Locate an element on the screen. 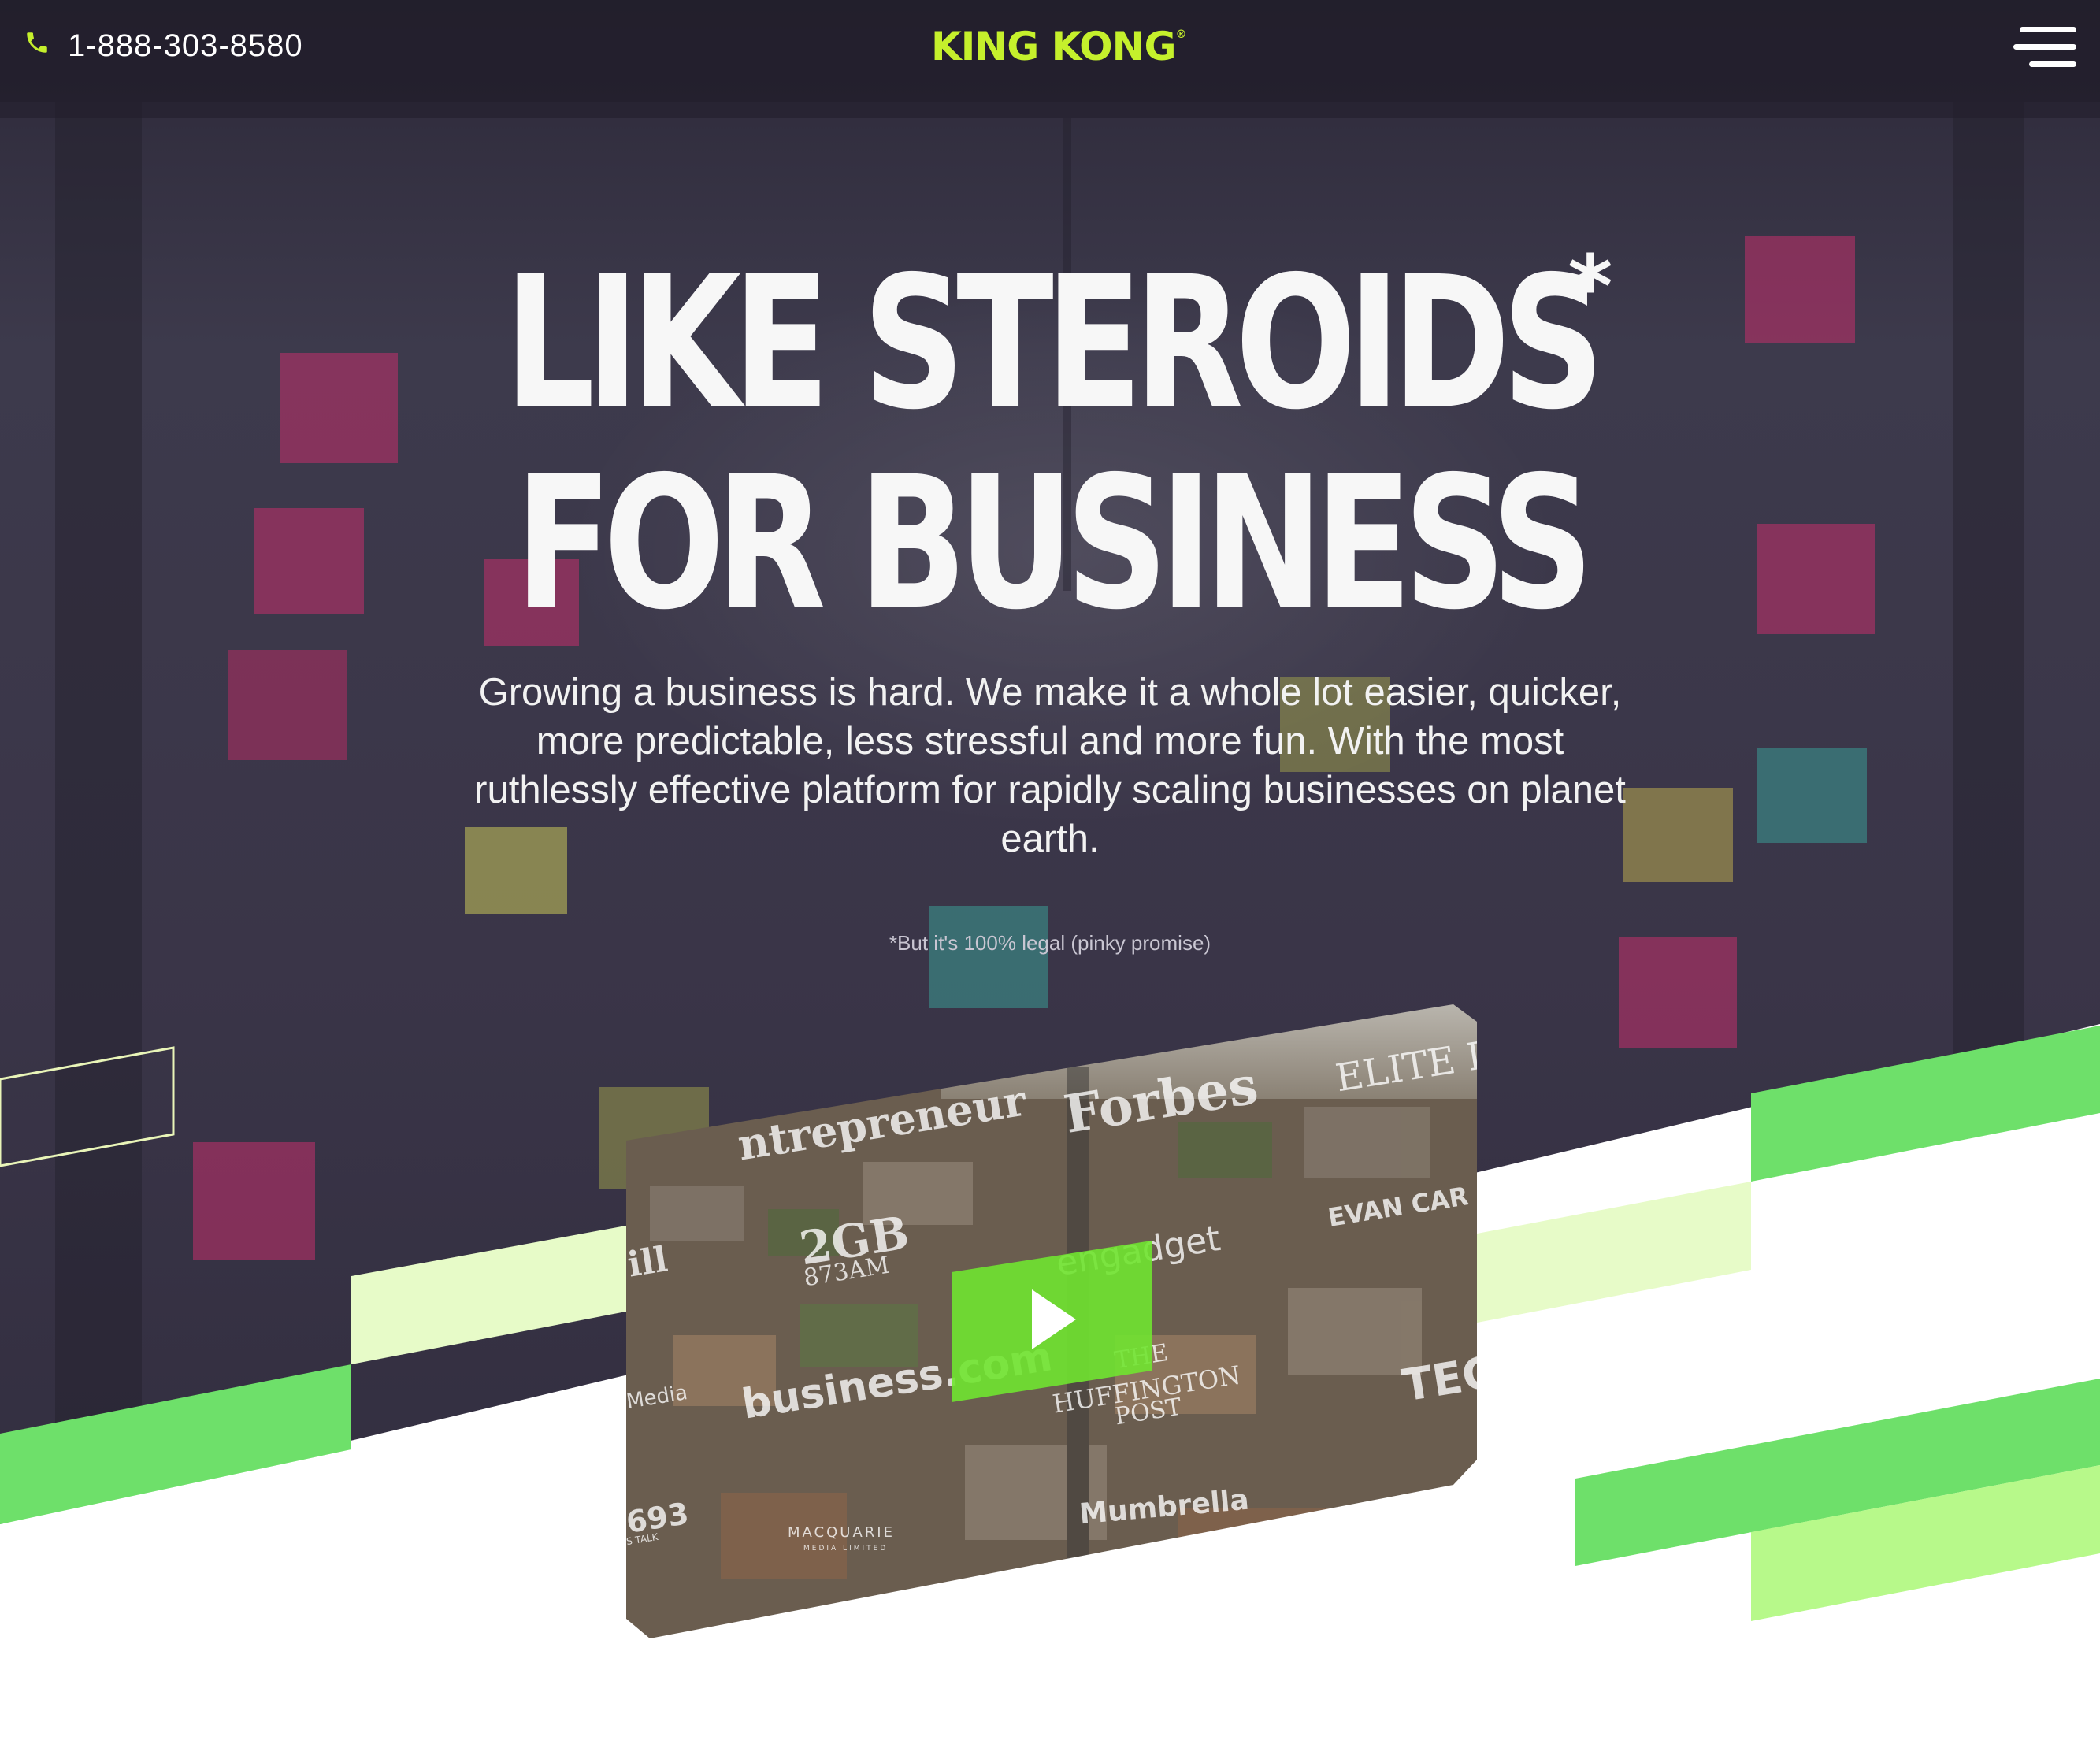  headline-line-2: FOR BUSINESS is located at coordinates (1054, 544).